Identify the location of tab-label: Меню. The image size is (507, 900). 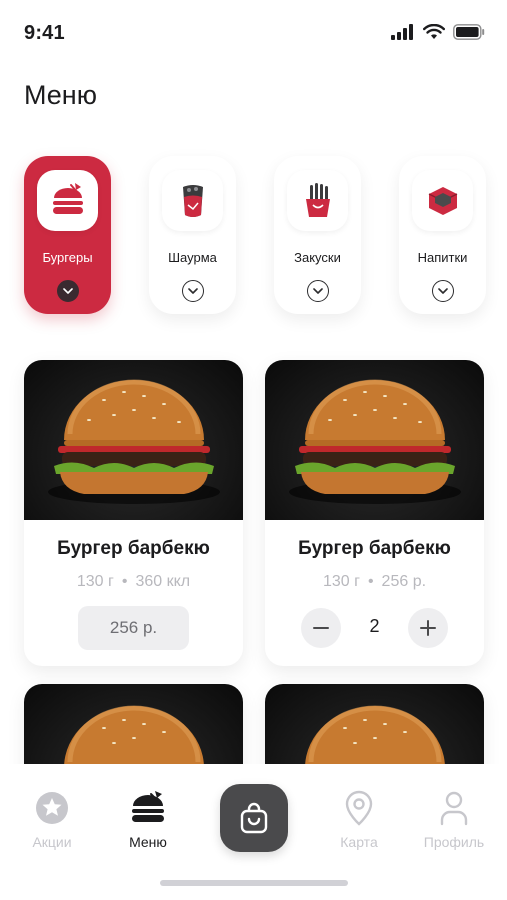
(148, 842).